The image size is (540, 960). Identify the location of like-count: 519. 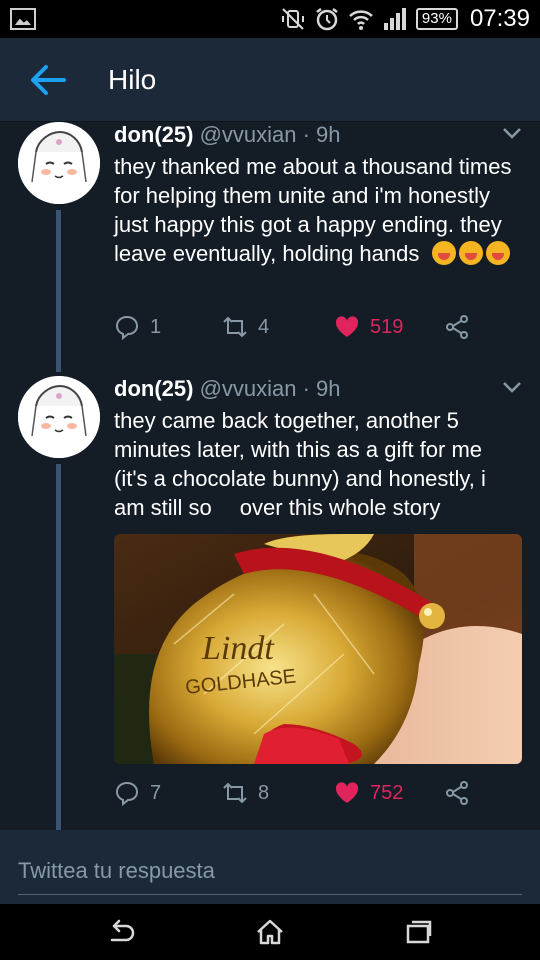
(387, 326).